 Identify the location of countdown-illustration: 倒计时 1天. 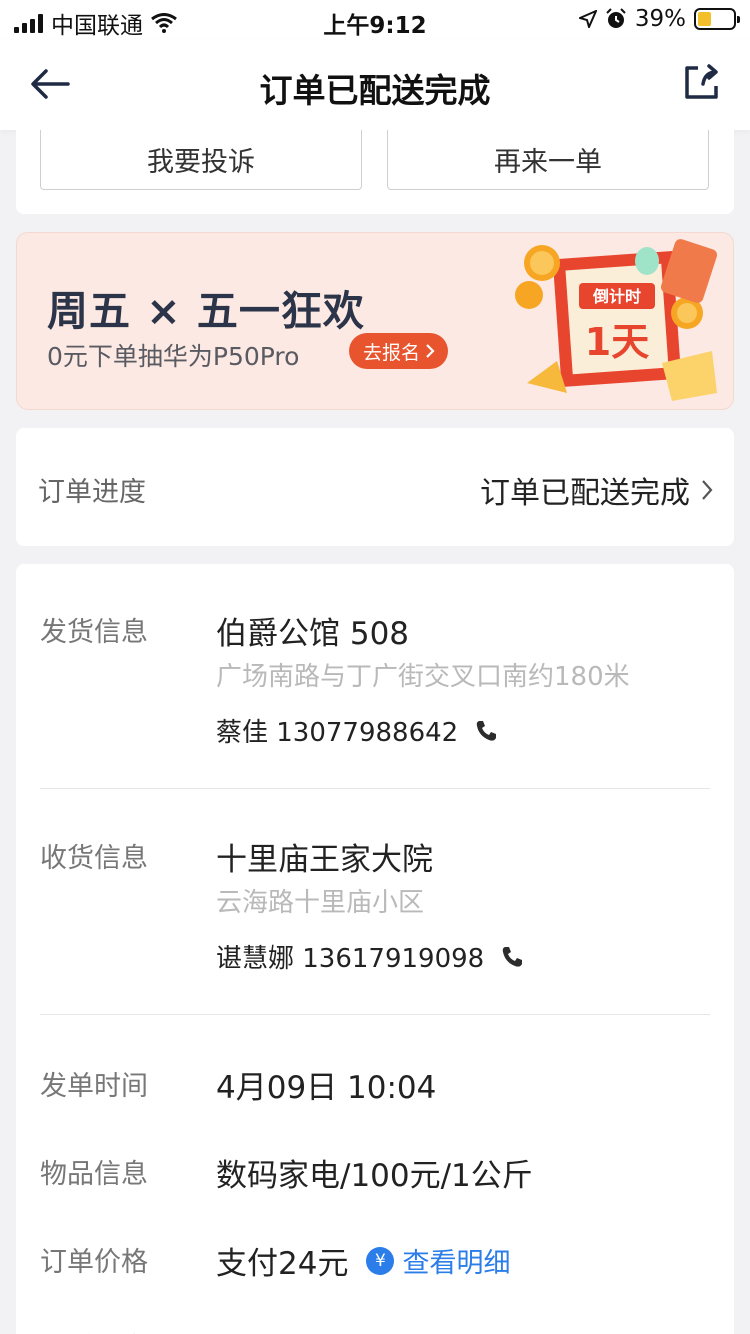
(616, 320).